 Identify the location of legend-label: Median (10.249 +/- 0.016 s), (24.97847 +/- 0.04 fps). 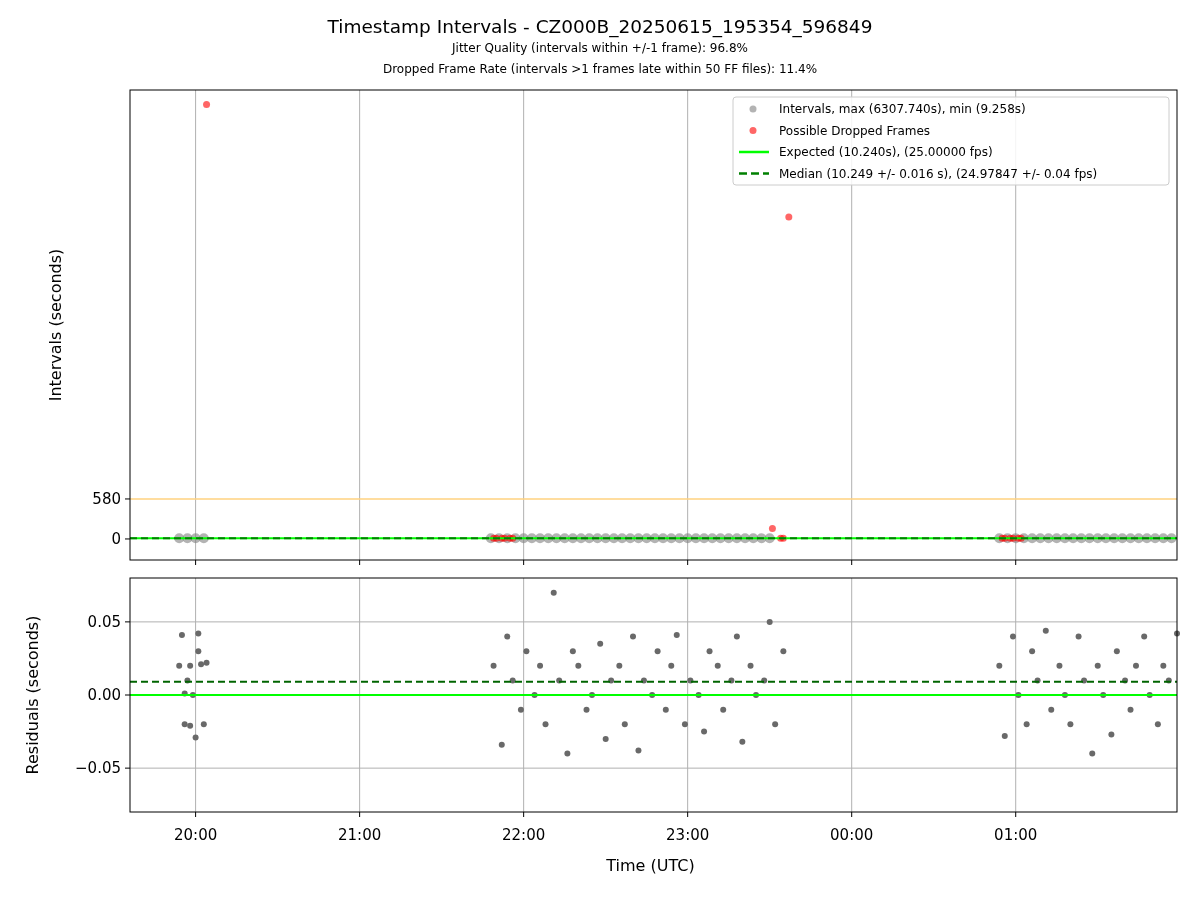
(938, 173).